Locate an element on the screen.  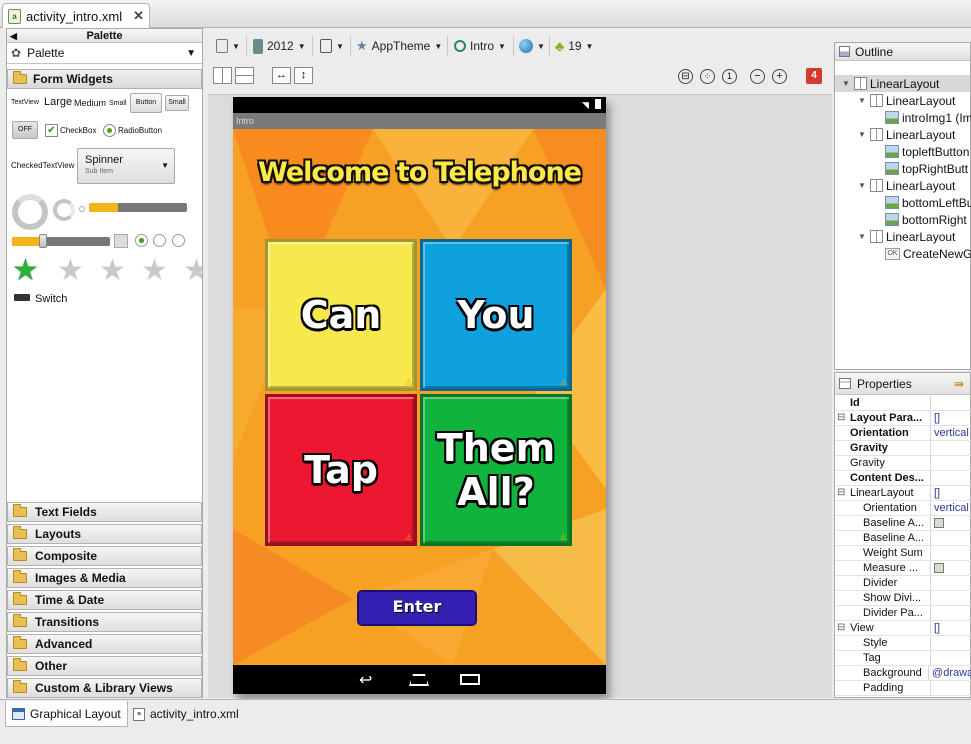
layout-horizontal-icon is located at coordinates (222, 75).